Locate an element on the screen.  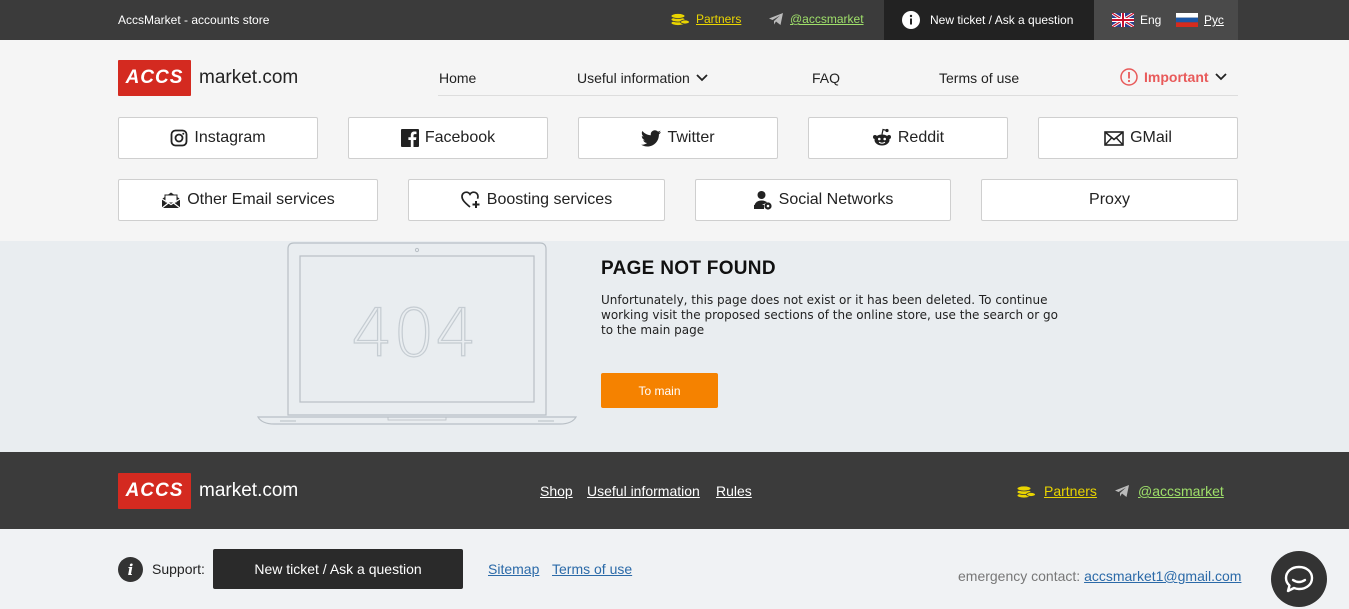
twitter-icon is located at coordinates (651, 137).